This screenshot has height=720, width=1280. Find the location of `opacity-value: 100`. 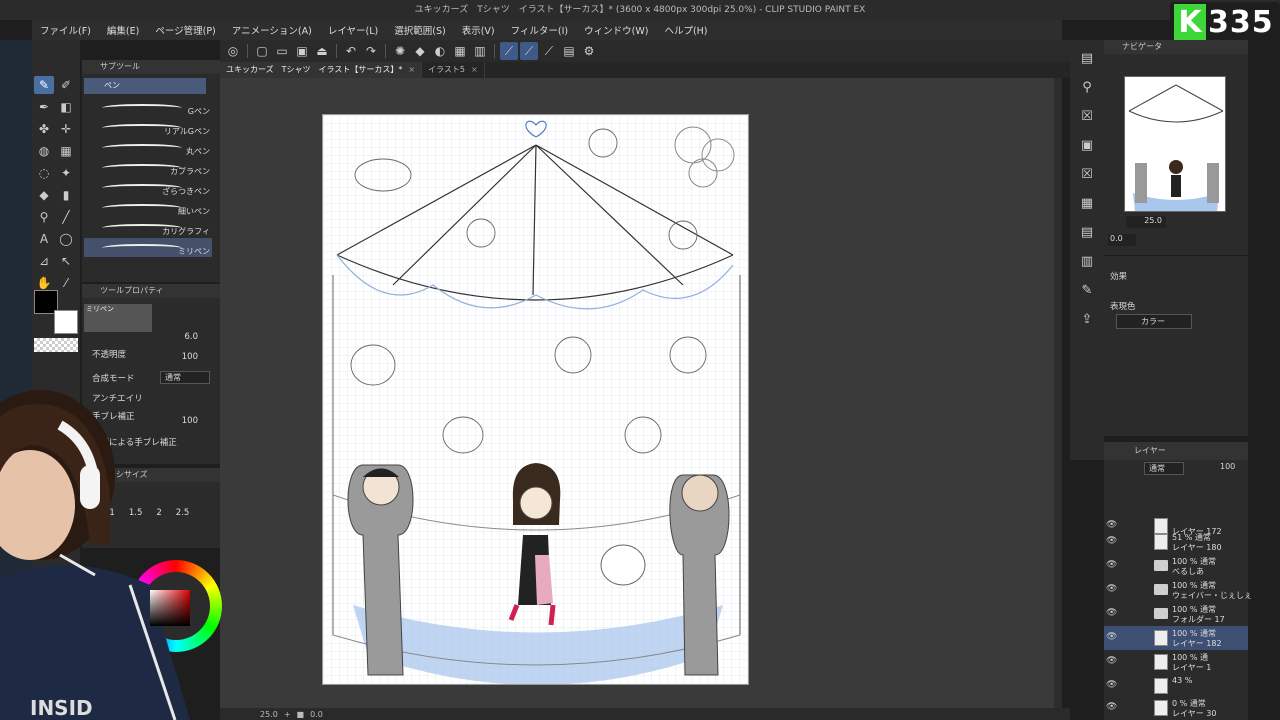

opacity-value: 100 is located at coordinates (190, 357).